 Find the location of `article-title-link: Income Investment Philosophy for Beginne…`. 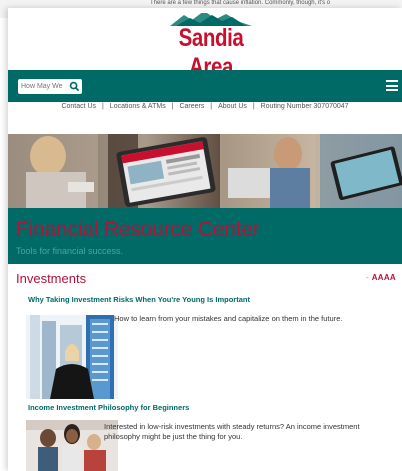

article-title-link: Income Investment Philosophy for Beginne… is located at coordinates (108, 407).